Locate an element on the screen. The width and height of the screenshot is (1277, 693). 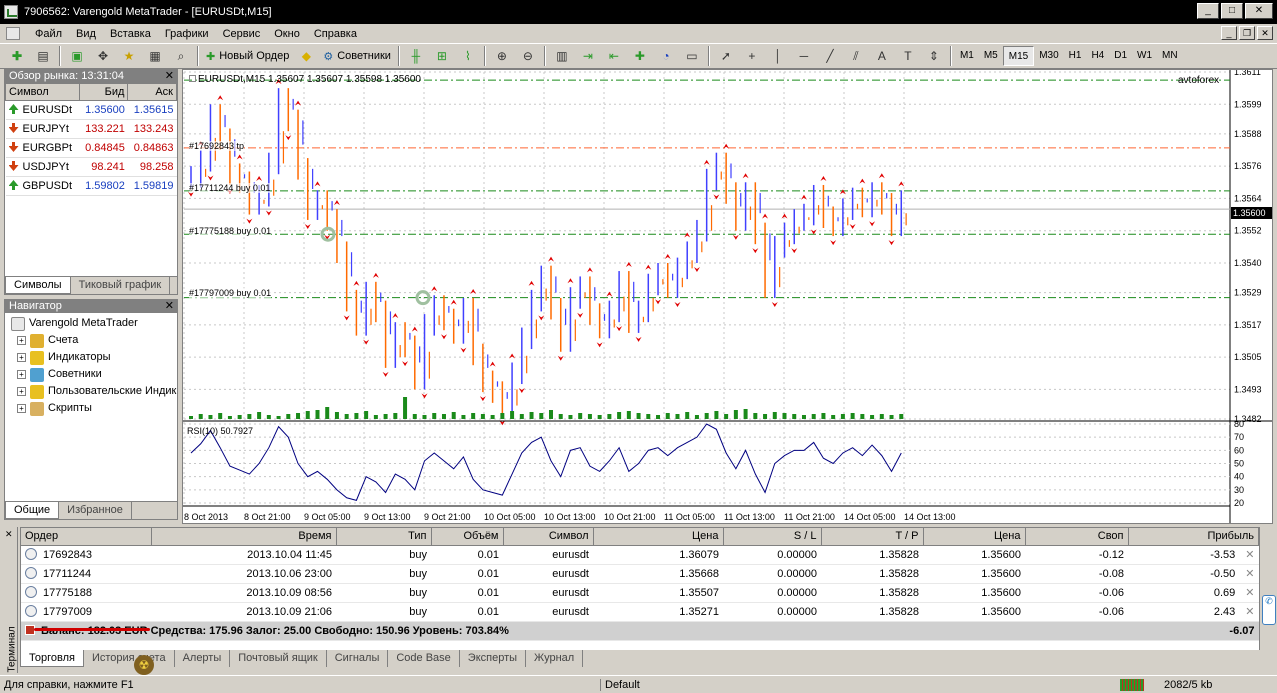
periods-icon: ◔ is located at coordinates (666, 56).